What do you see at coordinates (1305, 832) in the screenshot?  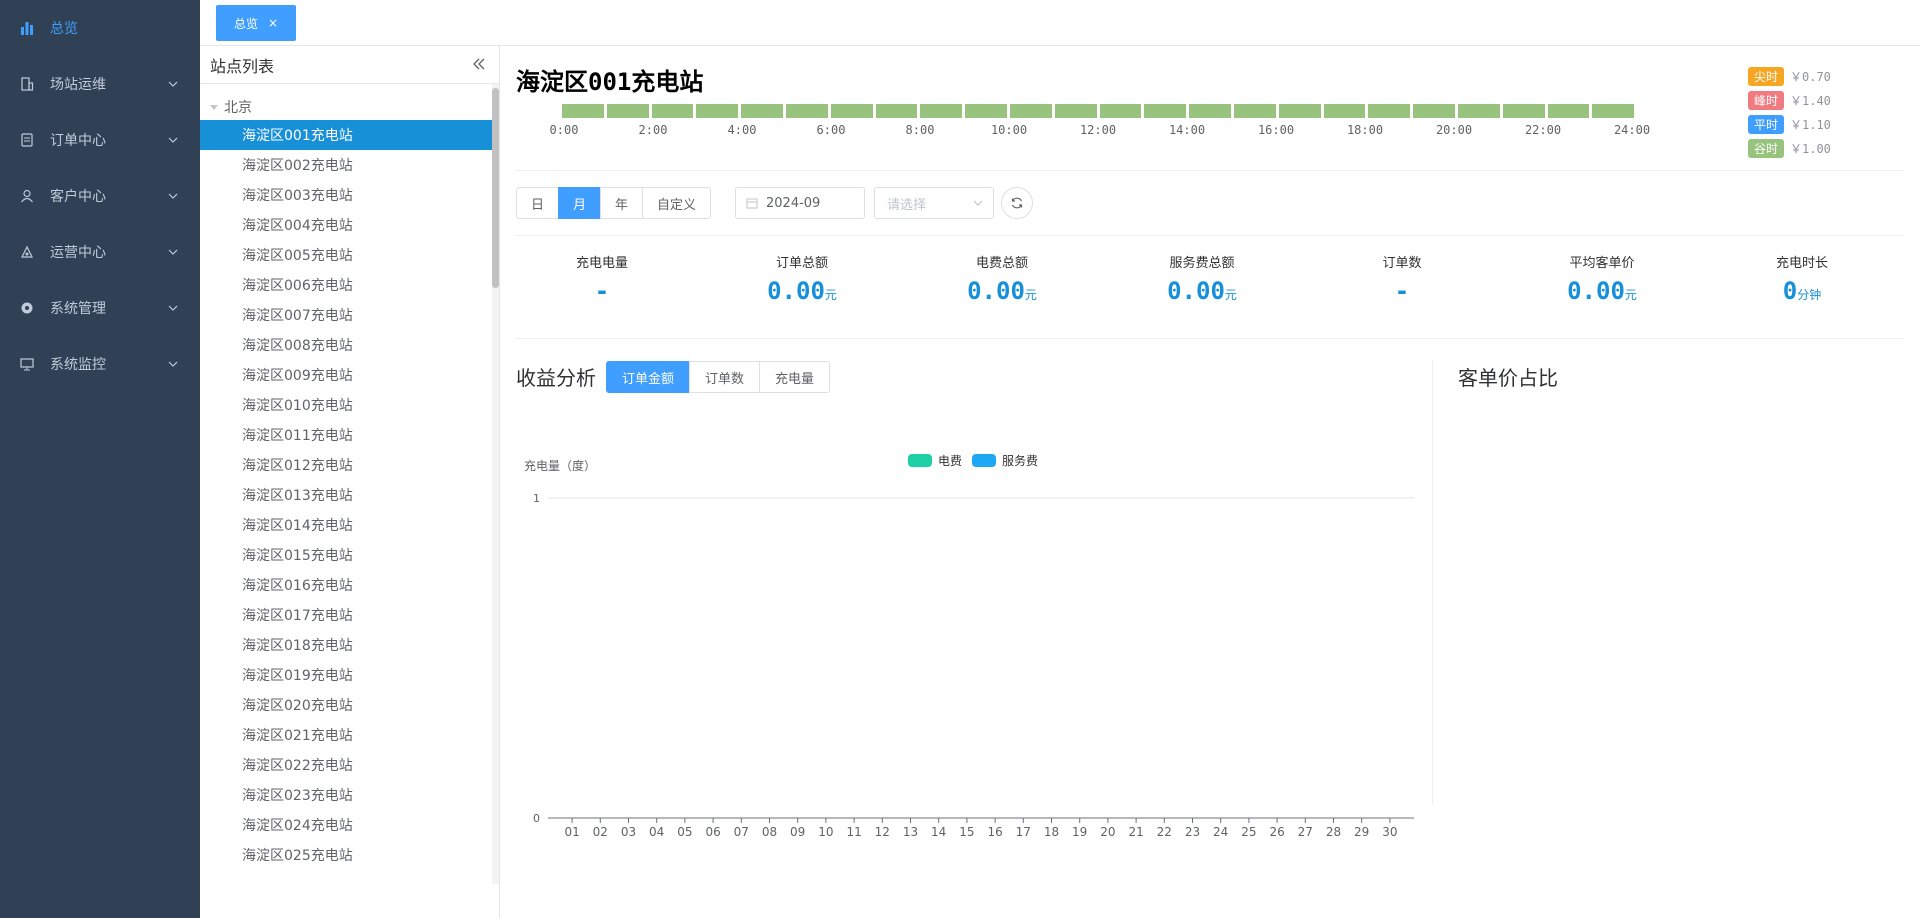 I see `x-tick-label: 27` at bounding box center [1305, 832].